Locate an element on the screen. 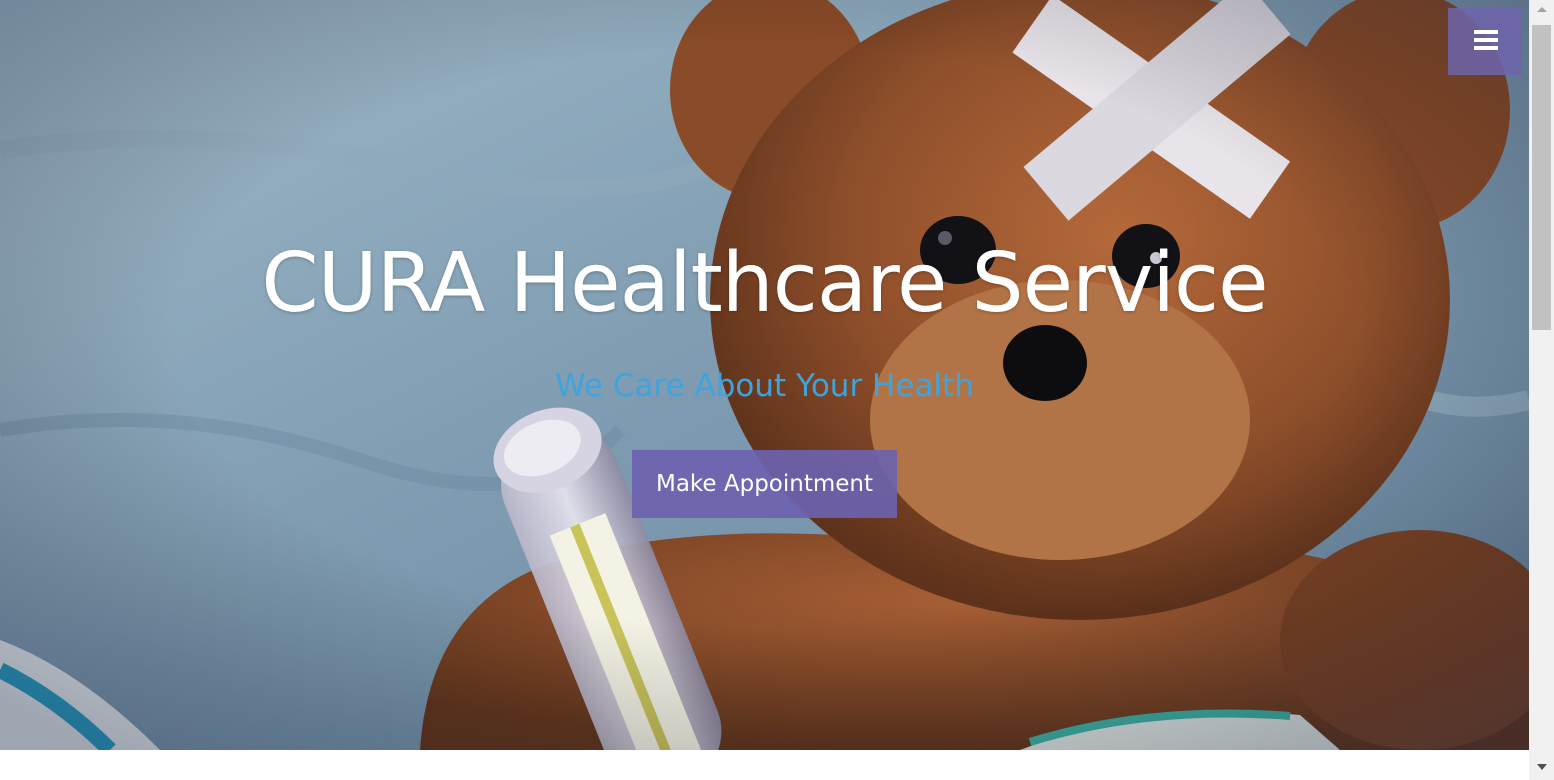  scrollbar-thumb is located at coordinates (1541, 177).